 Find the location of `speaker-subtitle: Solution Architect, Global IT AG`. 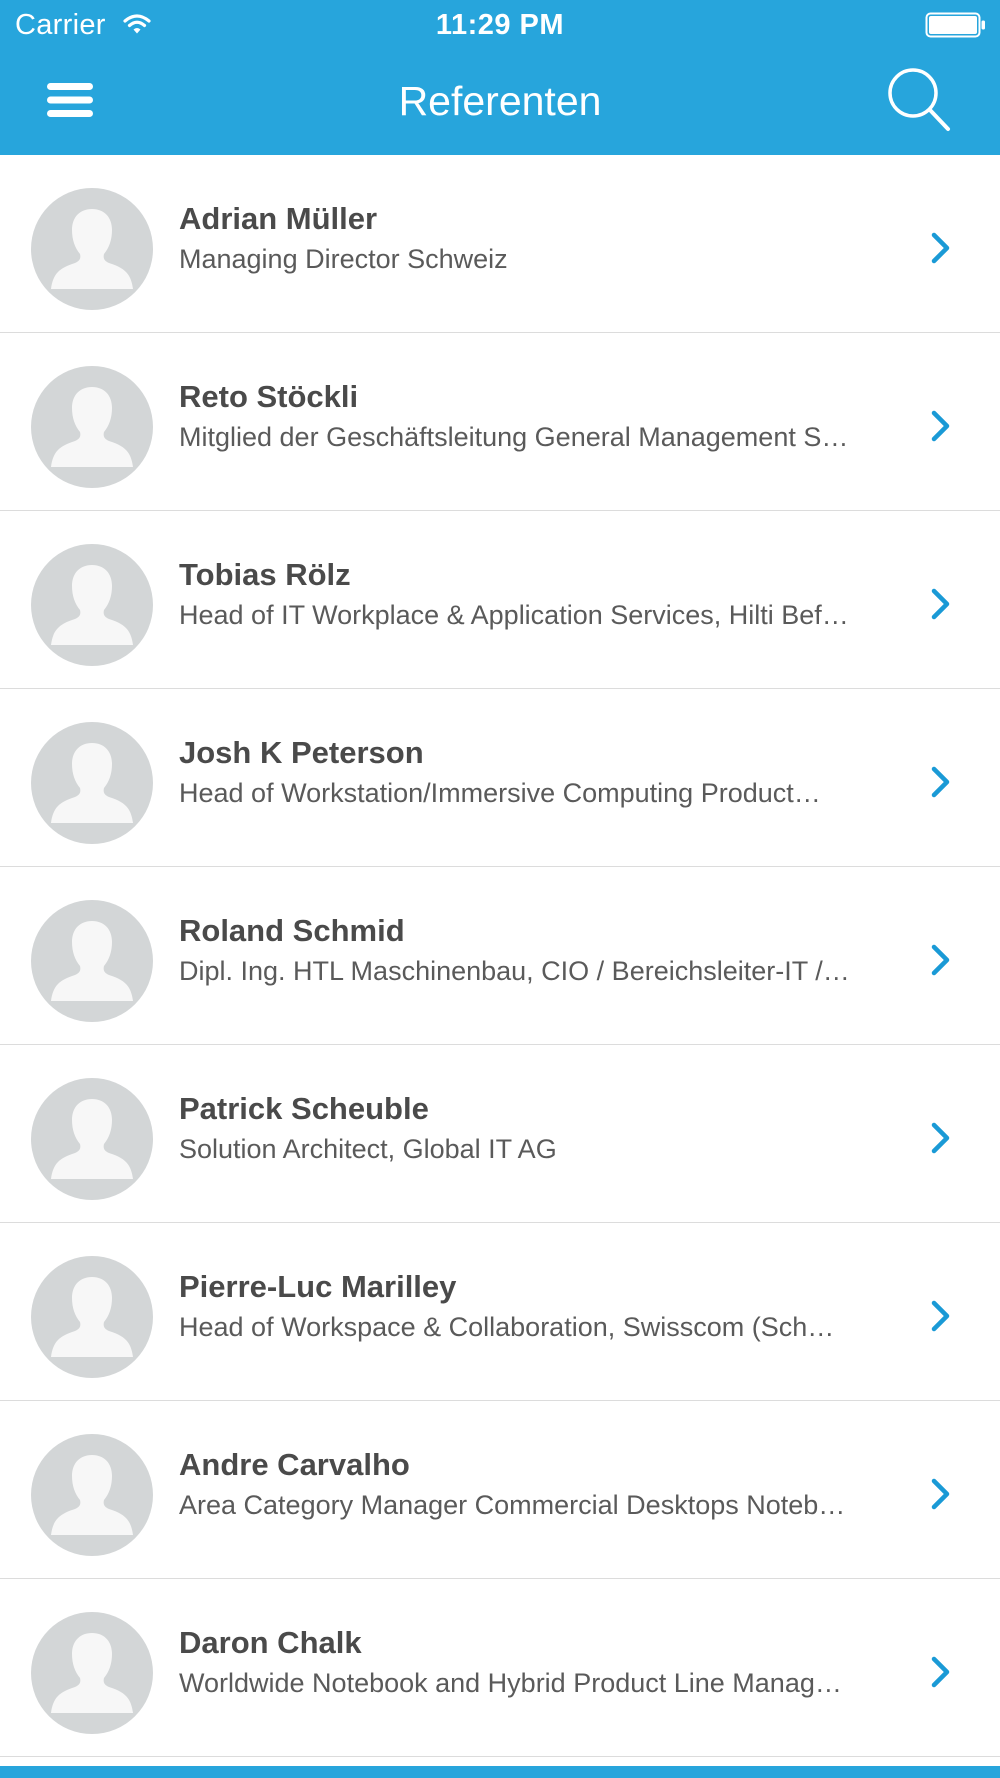

speaker-subtitle: Solution Architect, Global IT AG is located at coordinates (368, 1149).